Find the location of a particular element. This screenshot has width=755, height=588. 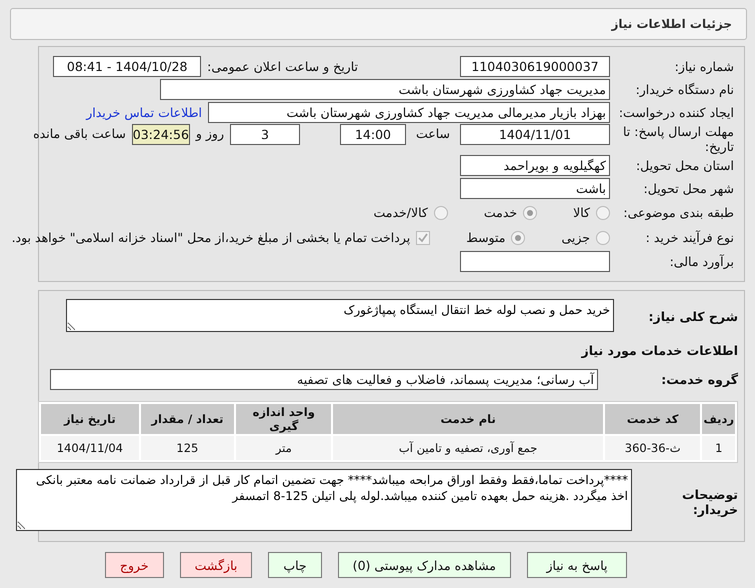

column-header: تعداد / مقدار is located at coordinates (187, 419).